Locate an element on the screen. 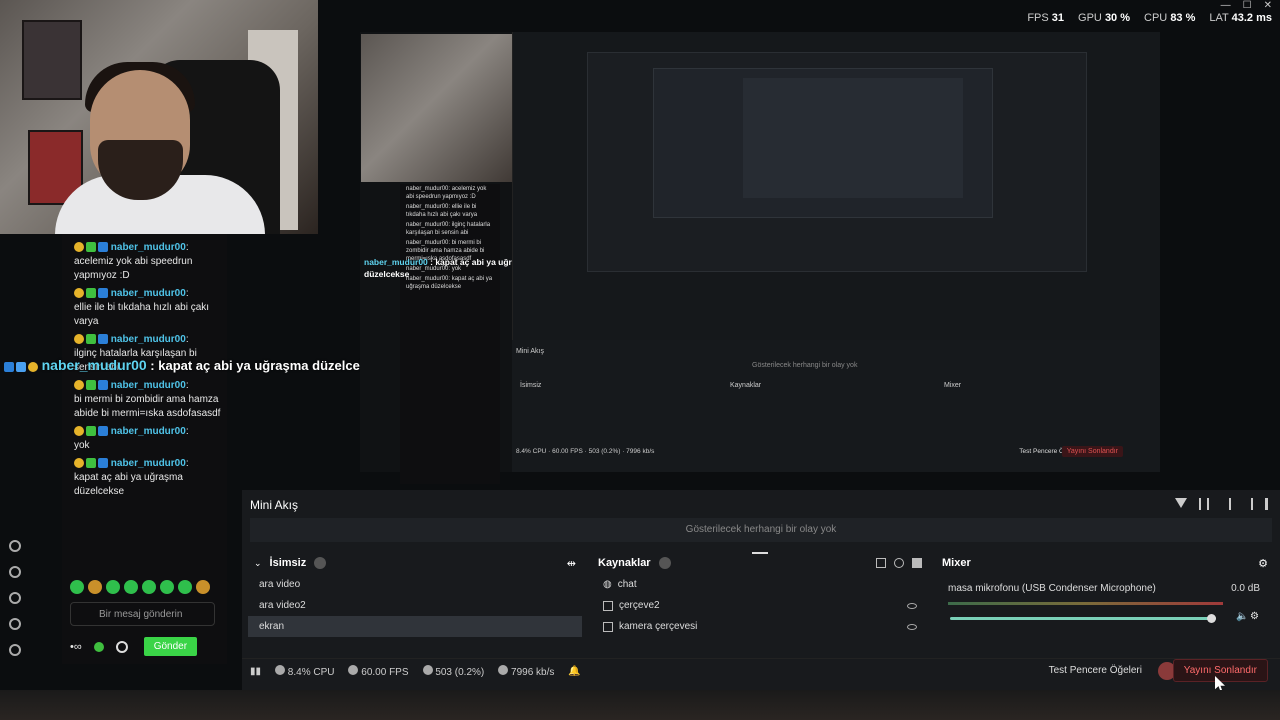 This screenshot has height=720, width=1280. end-stream-button: Yayını Sonlandır is located at coordinates (1220, 670).